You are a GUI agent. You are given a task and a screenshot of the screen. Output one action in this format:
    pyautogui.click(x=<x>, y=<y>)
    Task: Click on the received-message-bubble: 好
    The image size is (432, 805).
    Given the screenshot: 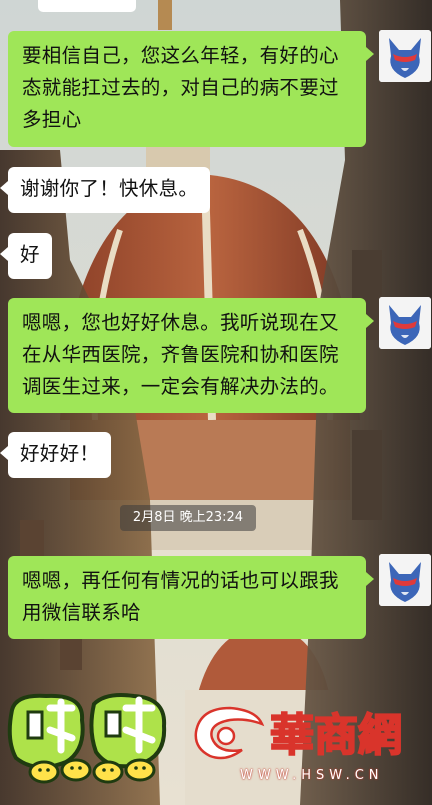 What is the action you would take?
    pyautogui.click(x=26, y=256)
    